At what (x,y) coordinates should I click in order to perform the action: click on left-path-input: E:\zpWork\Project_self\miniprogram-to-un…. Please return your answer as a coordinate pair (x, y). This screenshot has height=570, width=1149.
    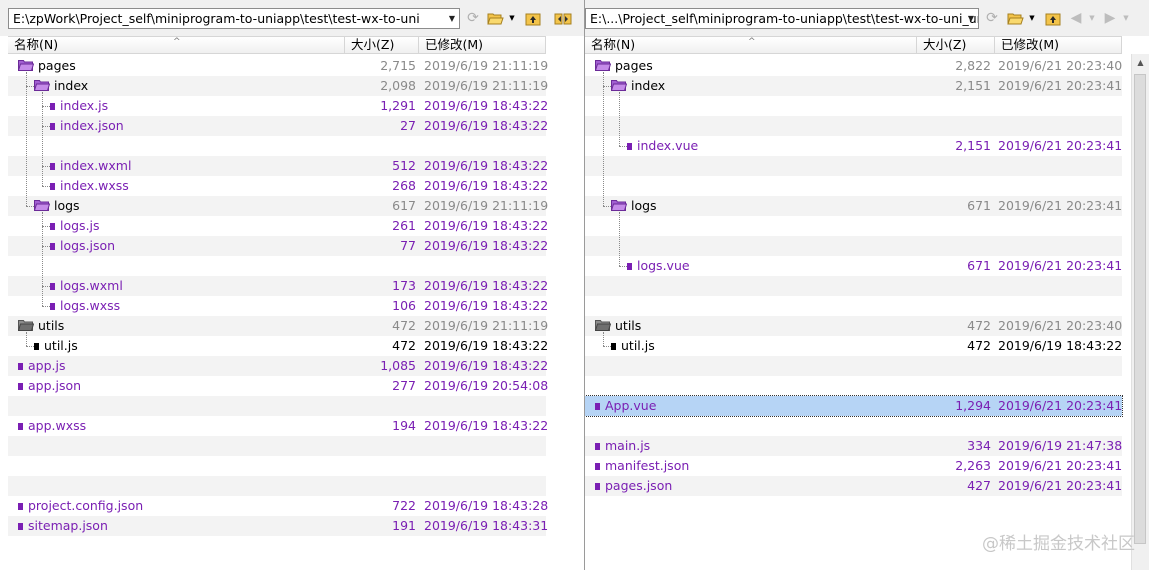
    Looking at the image, I should click on (234, 18).